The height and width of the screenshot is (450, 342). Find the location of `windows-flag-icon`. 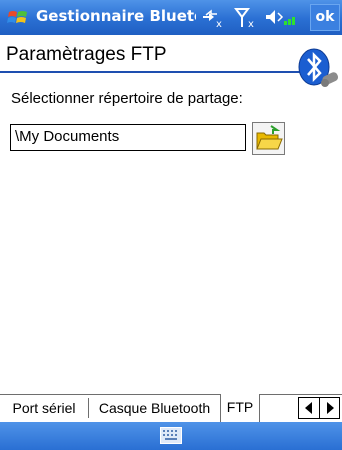

windows-flag-icon is located at coordinates (18, 18).